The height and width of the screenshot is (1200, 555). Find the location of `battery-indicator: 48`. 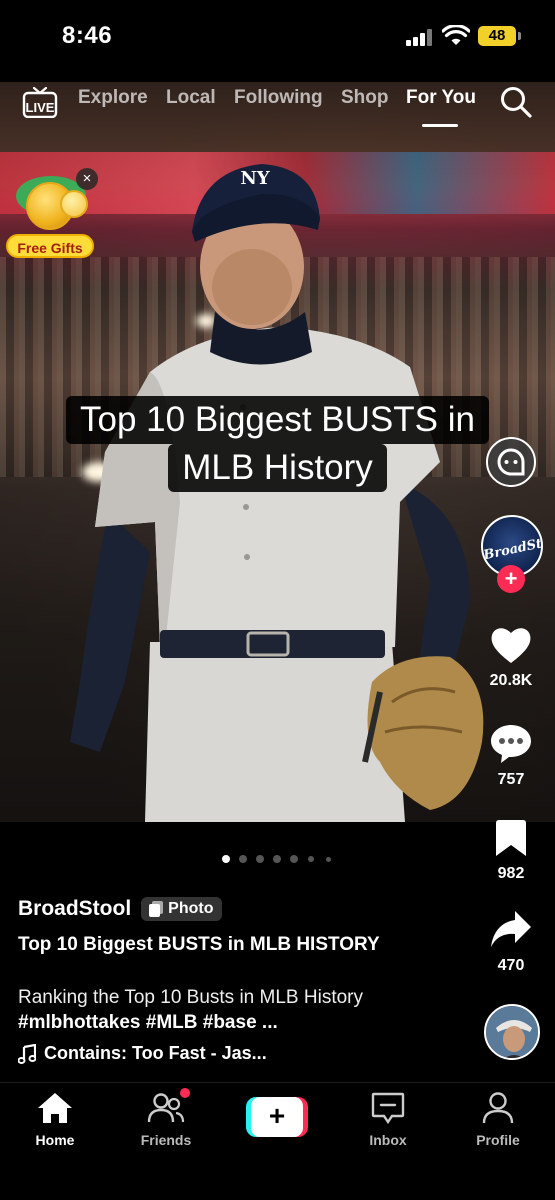

battery-indicator: 48 is located at coordinates (499, 36).